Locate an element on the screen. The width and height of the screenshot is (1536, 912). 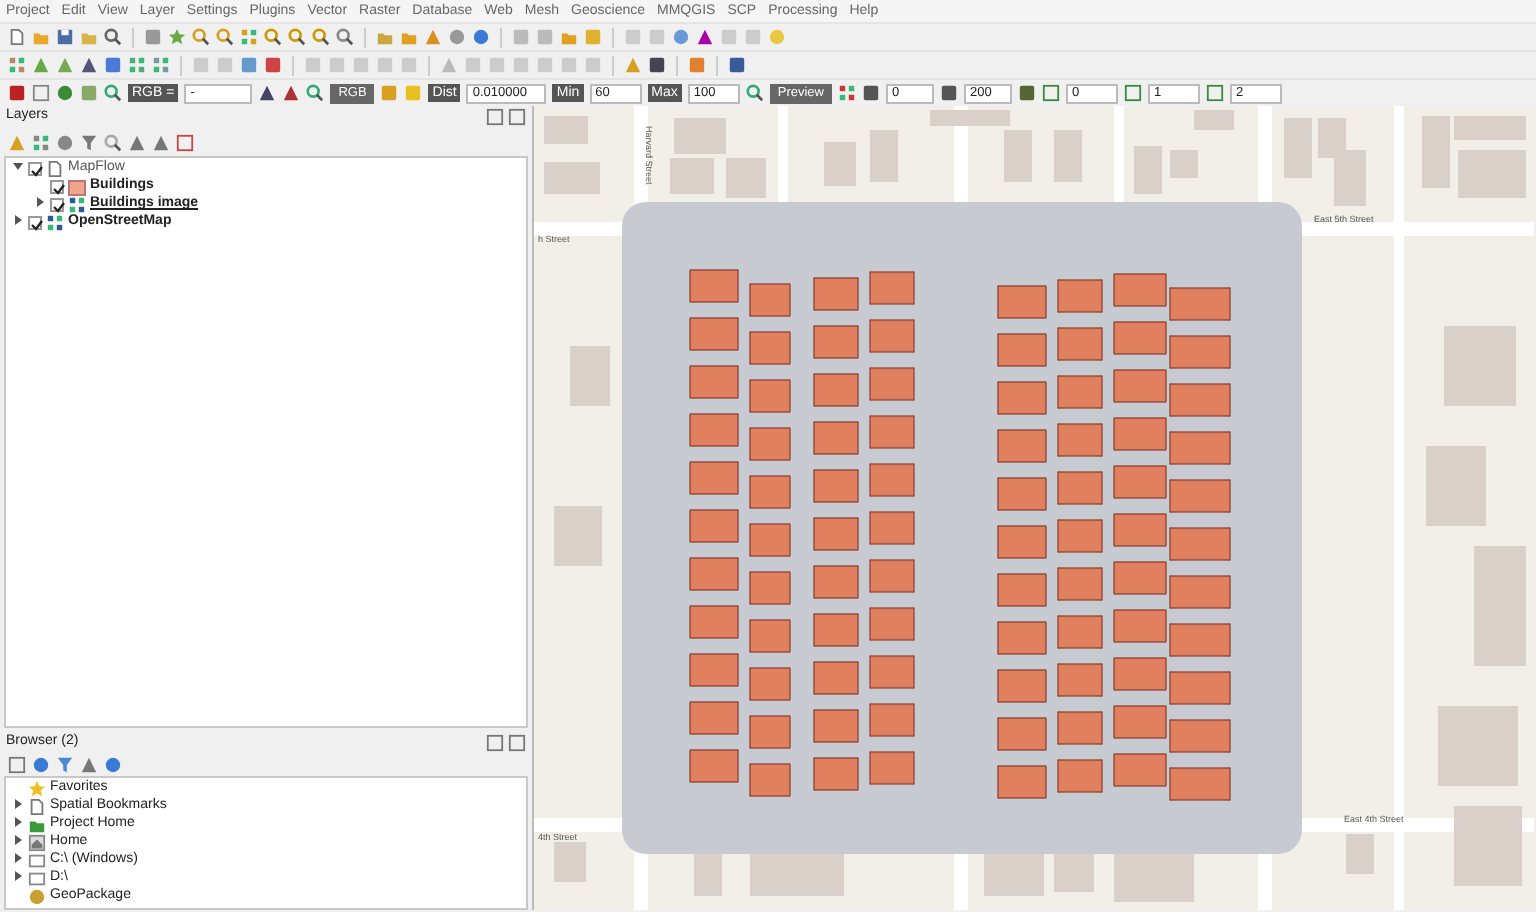
home-icon is located at coordinates (37, 843).